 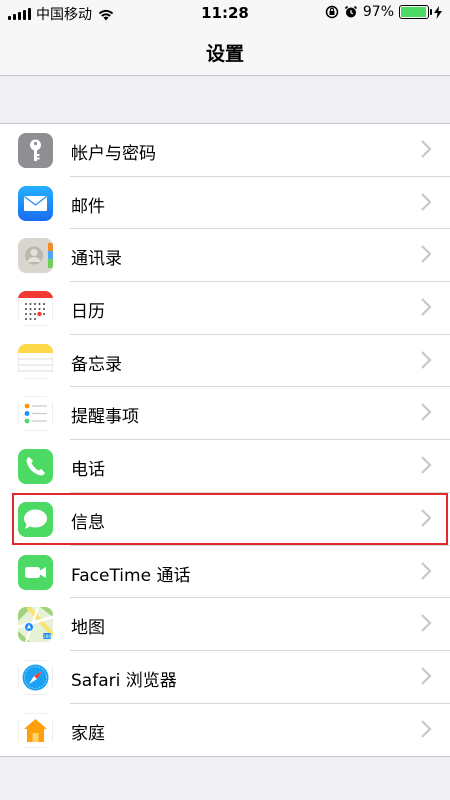 I want to click on settings-item-calendar: 日历, so click(x=225, y=308).